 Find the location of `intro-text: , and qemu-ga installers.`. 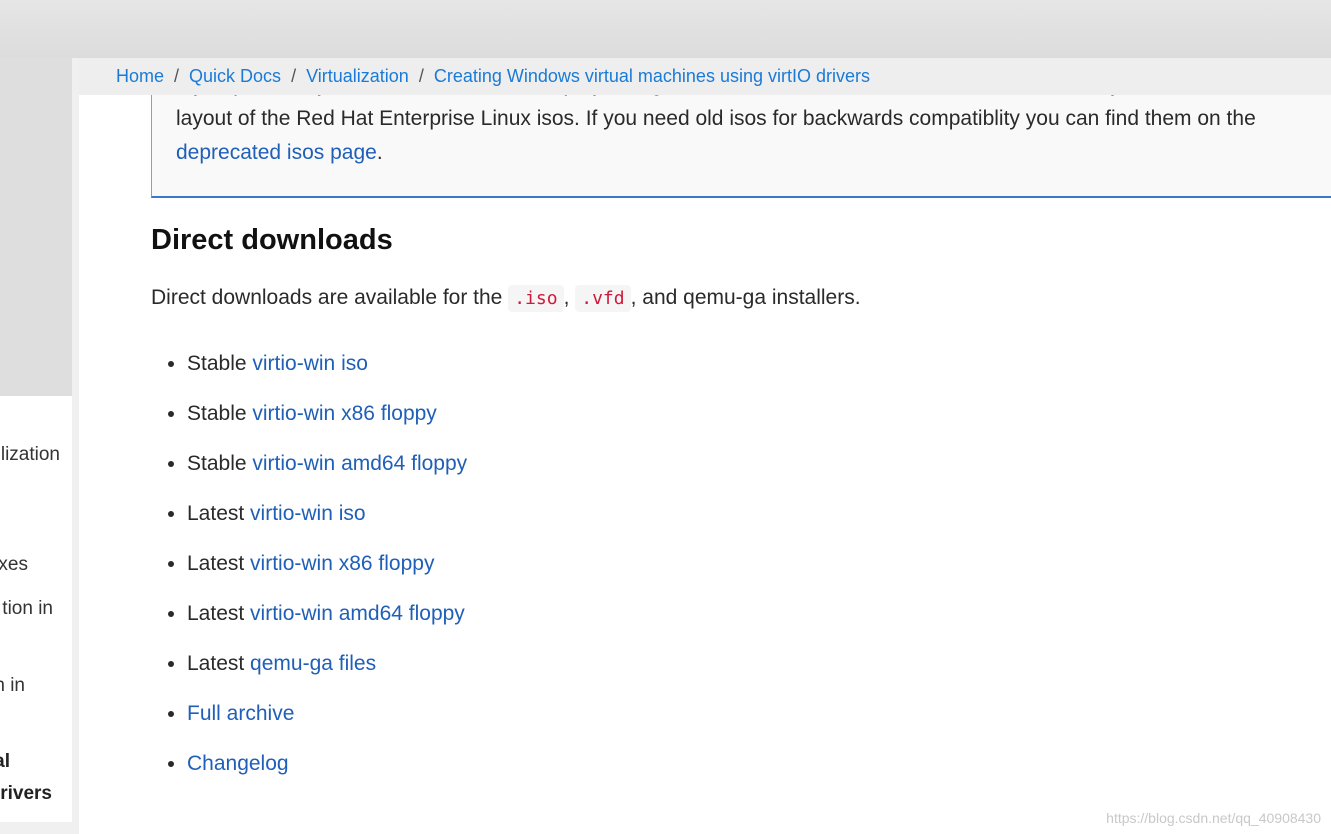

intro-text: , and qemu-ga installers. is located at coordinates (745, 297).